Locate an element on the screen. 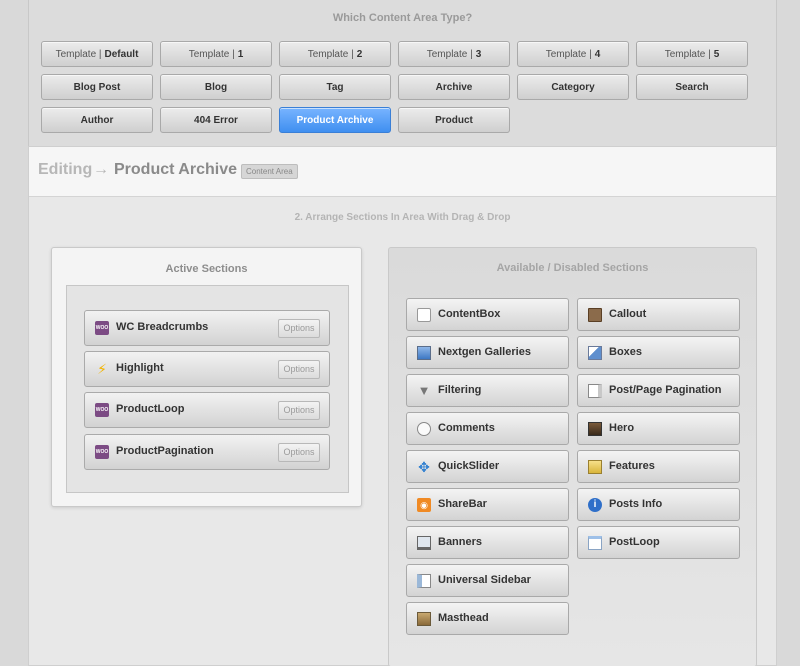 This screenshot has height=666, width=800. type-archive-button: Archive is located at coordinates (454, 87).